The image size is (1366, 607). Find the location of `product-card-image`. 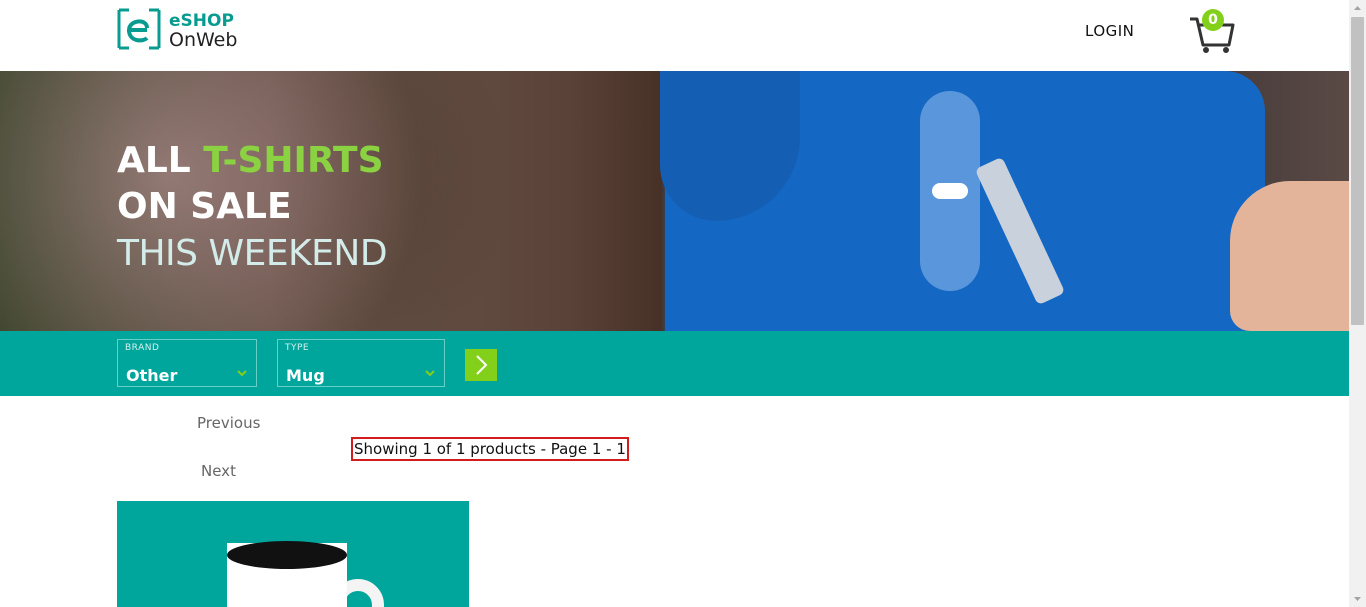

product-card-image is located at coordinates (293, 554).